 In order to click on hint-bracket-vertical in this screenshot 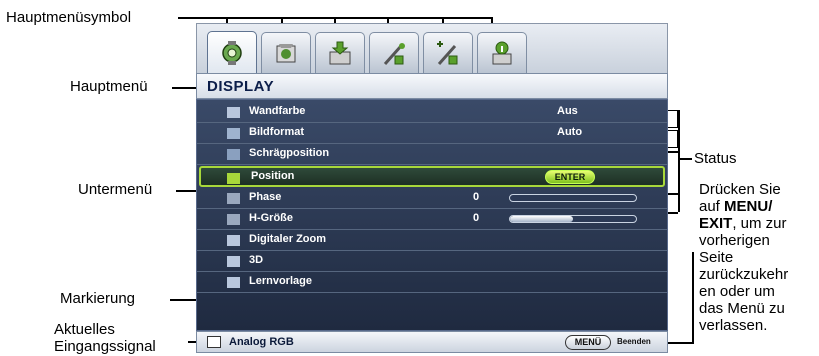, I will do `click(693, 297)`.